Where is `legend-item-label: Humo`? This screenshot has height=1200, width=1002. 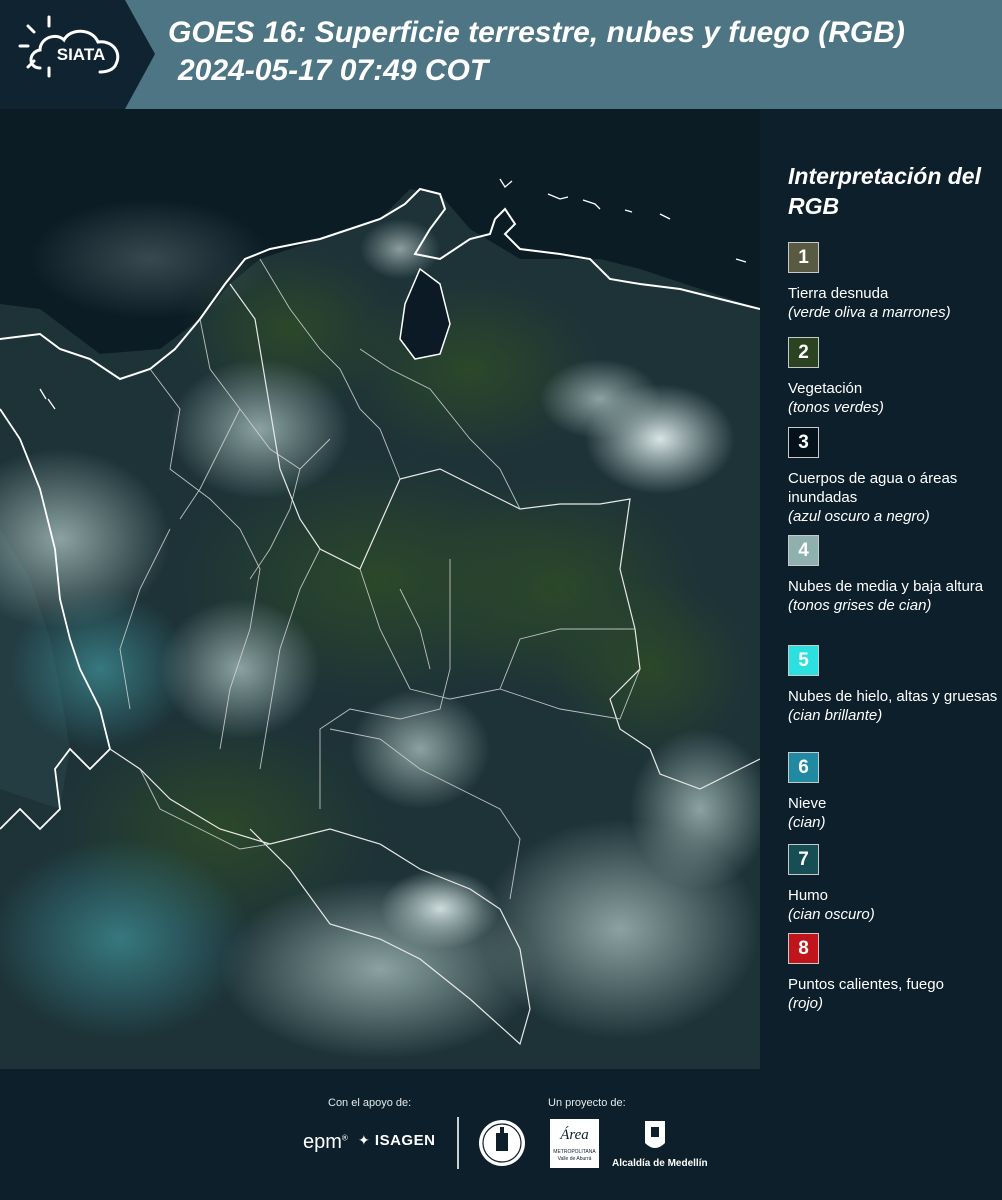
legend-item-label: Humo is located at coordinates (808, 895).